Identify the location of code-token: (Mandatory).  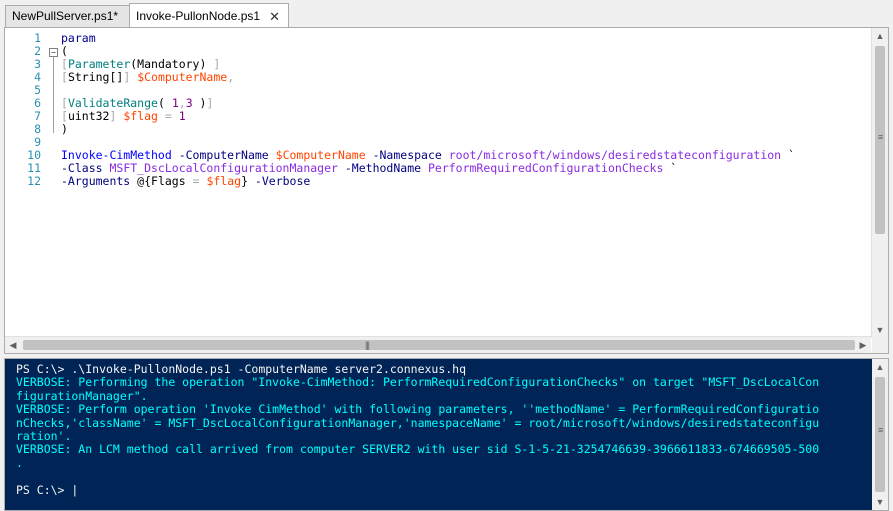
(172, 64).